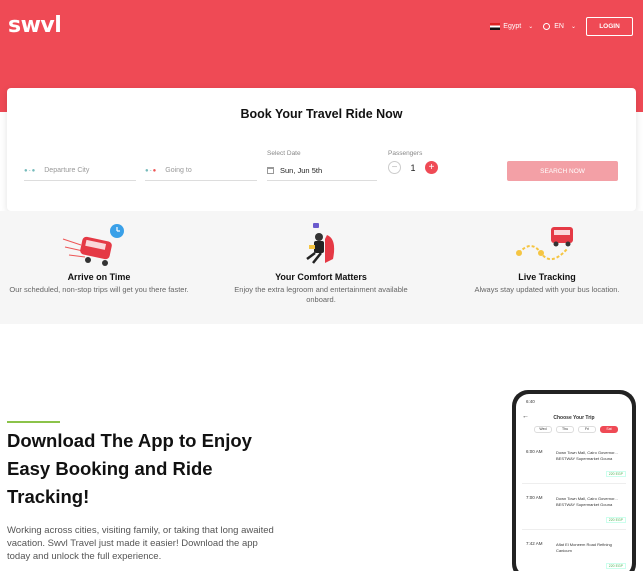 This screenshot has height=571, width=643. Describe the element at coordinates (547, 277) in the screenshot. I see `feature-title: Live Tracking` at that location.